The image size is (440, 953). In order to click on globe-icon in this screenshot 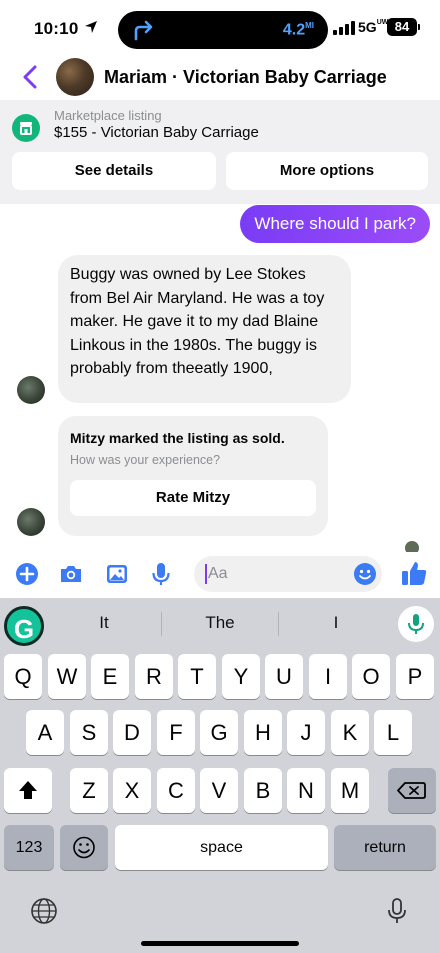, I will do `click(44, 911)`.